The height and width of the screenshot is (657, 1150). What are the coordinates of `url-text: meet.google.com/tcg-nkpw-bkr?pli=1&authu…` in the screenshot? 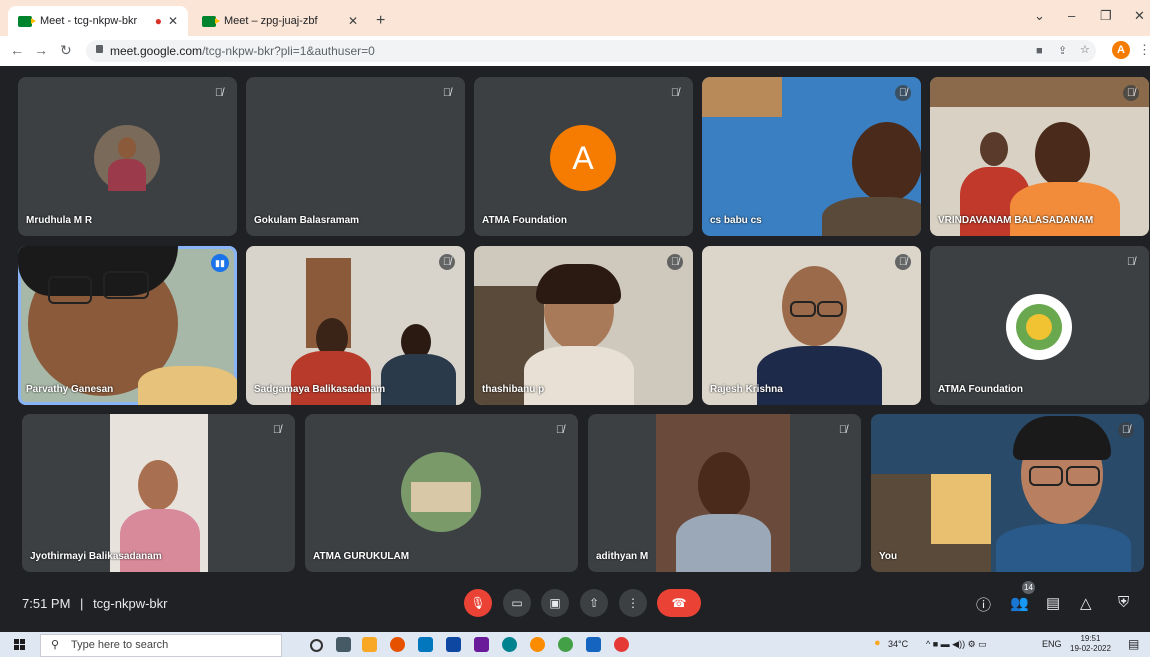 It's located at (242, 51).